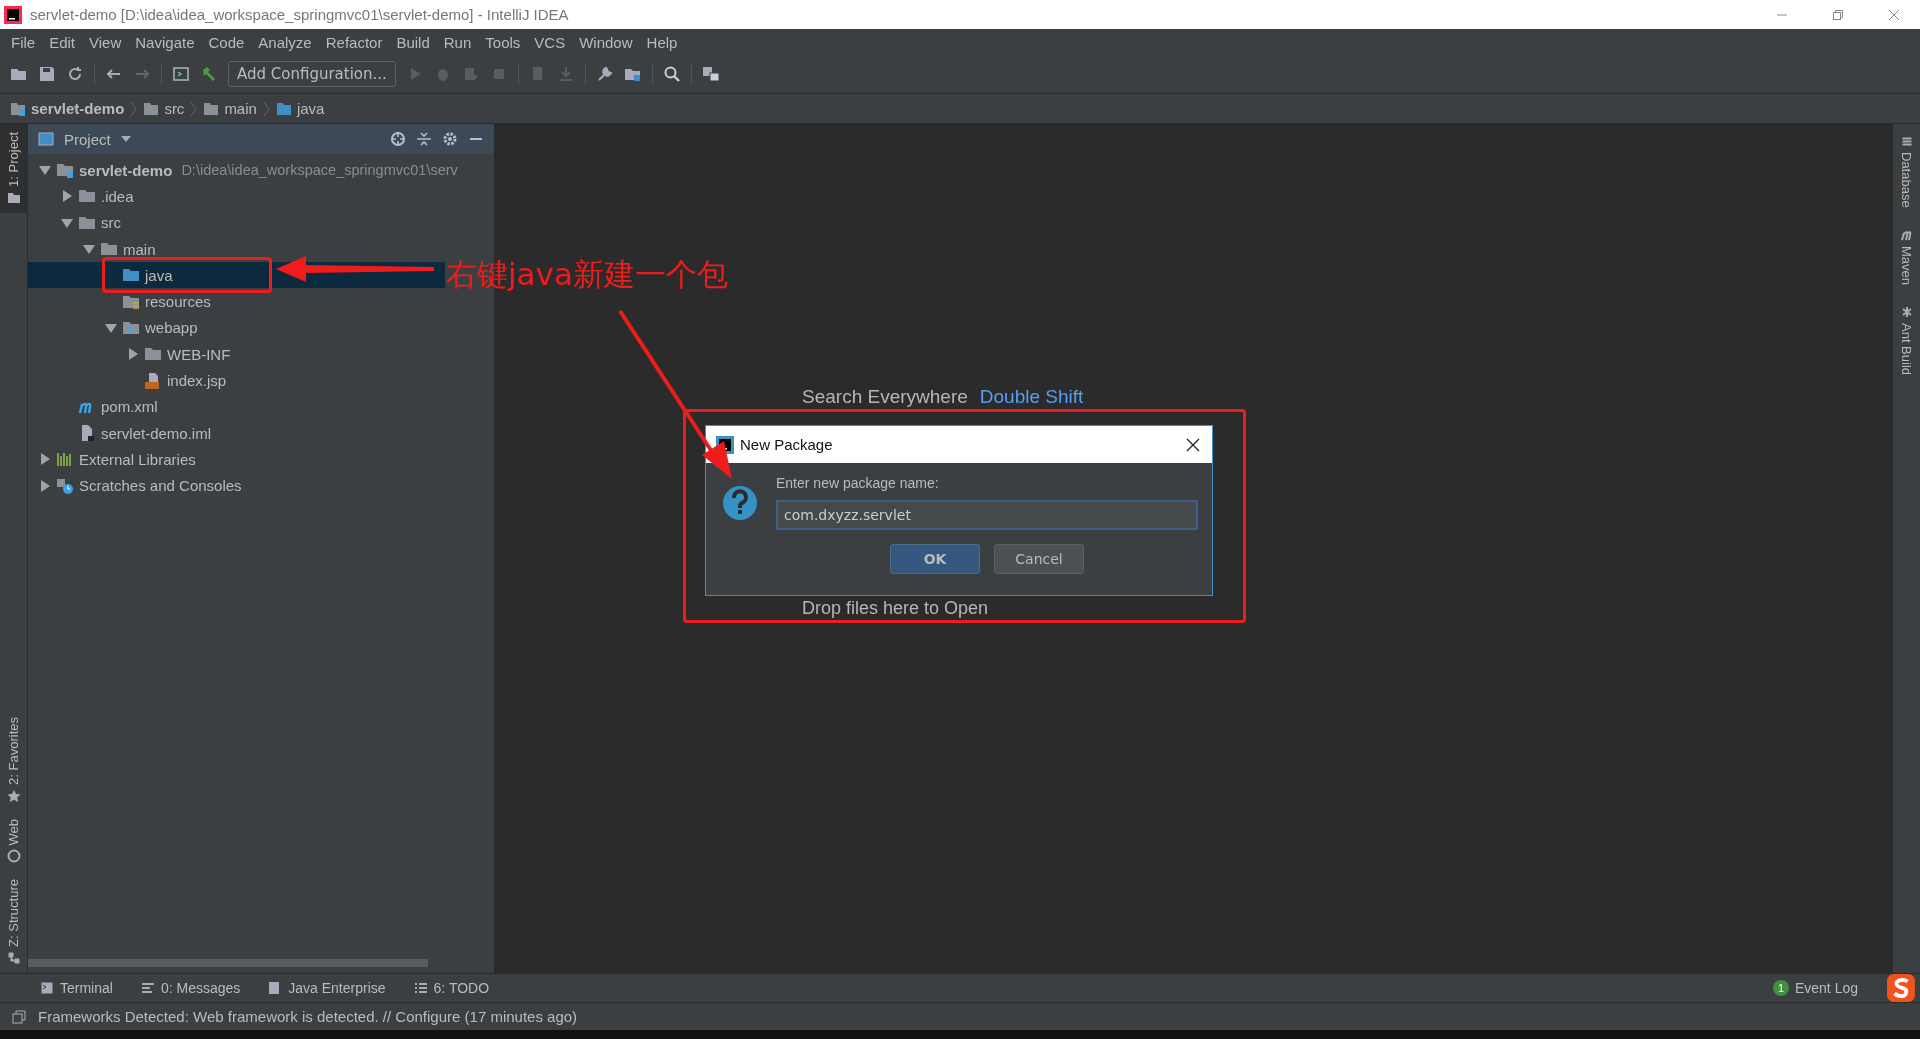 The height and width of the screenshot is (1039, 1920). What do you see at coordinates (319, 170) in the screenshot?
I see `tree-path: D:\idea\idea_workspace_springmvc01\serv` at bounding box center [319, 170].